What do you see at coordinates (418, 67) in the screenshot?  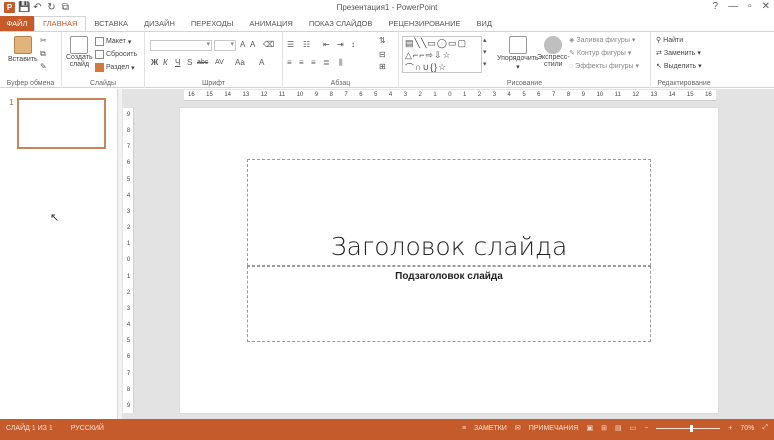 I see `curve-shape-icon: ∩` at bounding box center [418, 67].